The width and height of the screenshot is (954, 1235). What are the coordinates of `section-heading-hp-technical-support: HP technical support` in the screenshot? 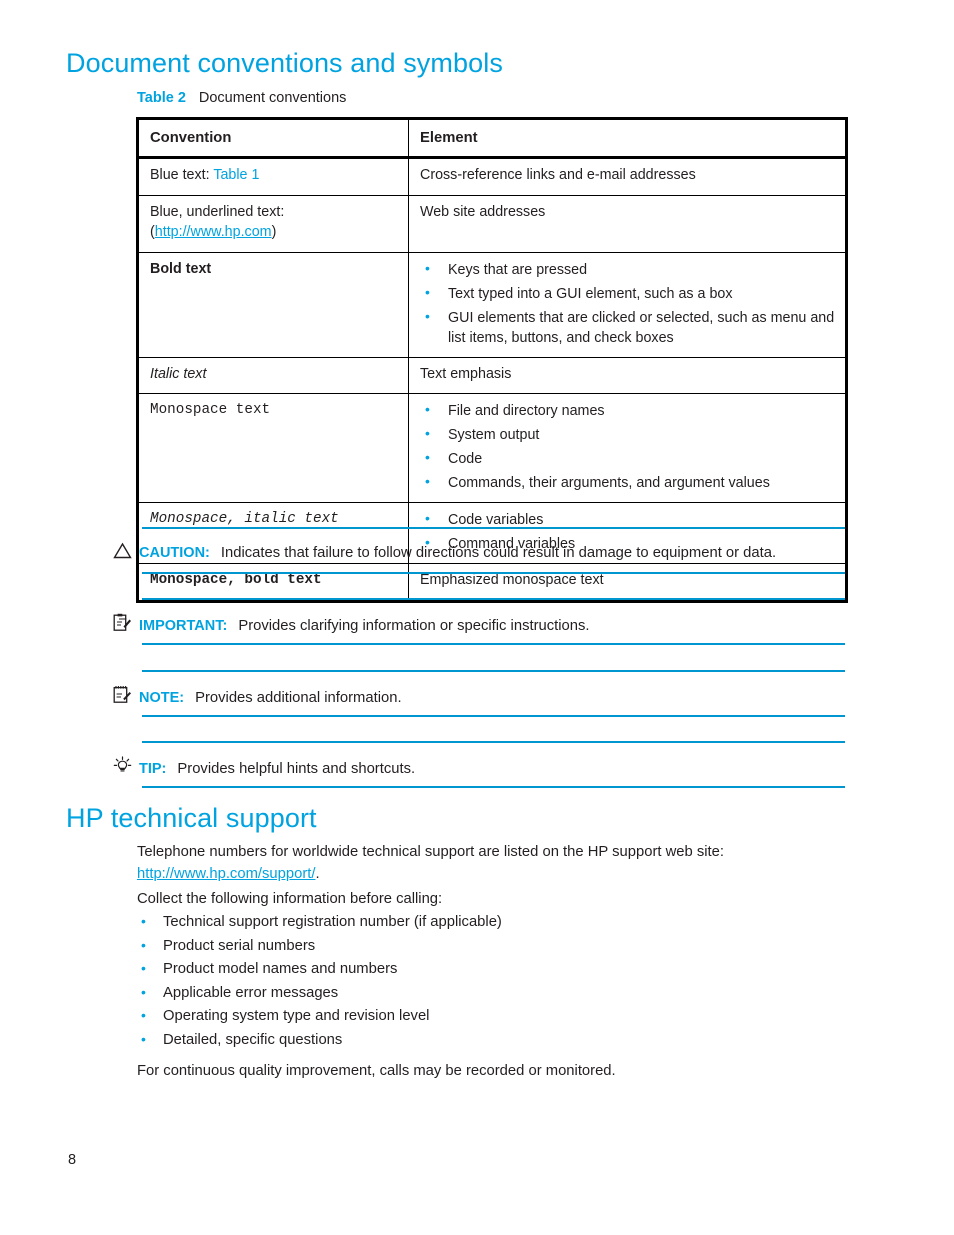 It's located at (191, 818).